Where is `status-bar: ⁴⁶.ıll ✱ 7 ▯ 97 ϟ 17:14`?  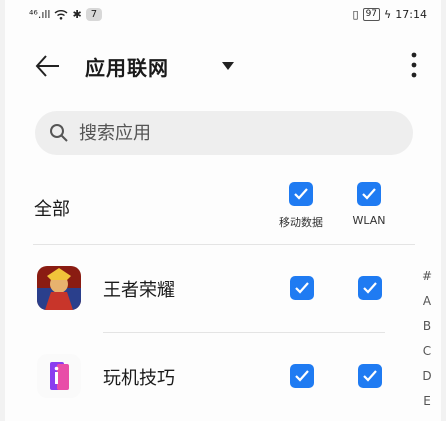
status-bar: ⁴⁶.ıll ✱ 7 ▯ 97 ϟ 17:14 is located at coordinates (223, 15).